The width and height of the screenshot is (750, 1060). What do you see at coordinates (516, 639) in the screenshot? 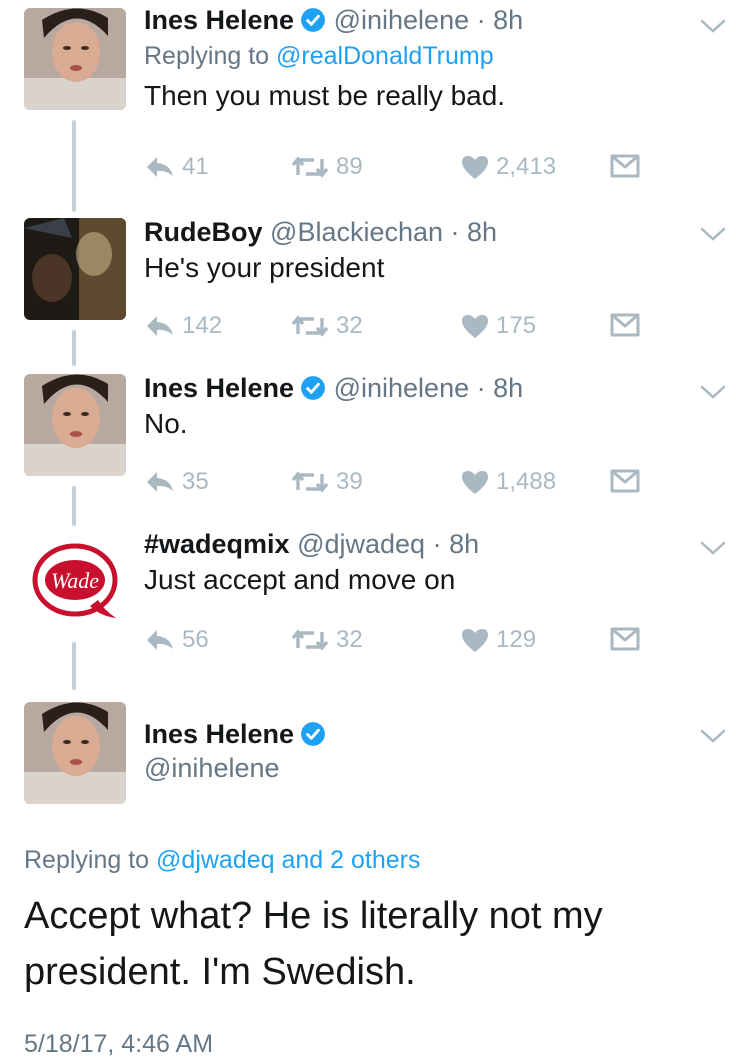
I see `like-count: 129` at bounding box center [516, 639].